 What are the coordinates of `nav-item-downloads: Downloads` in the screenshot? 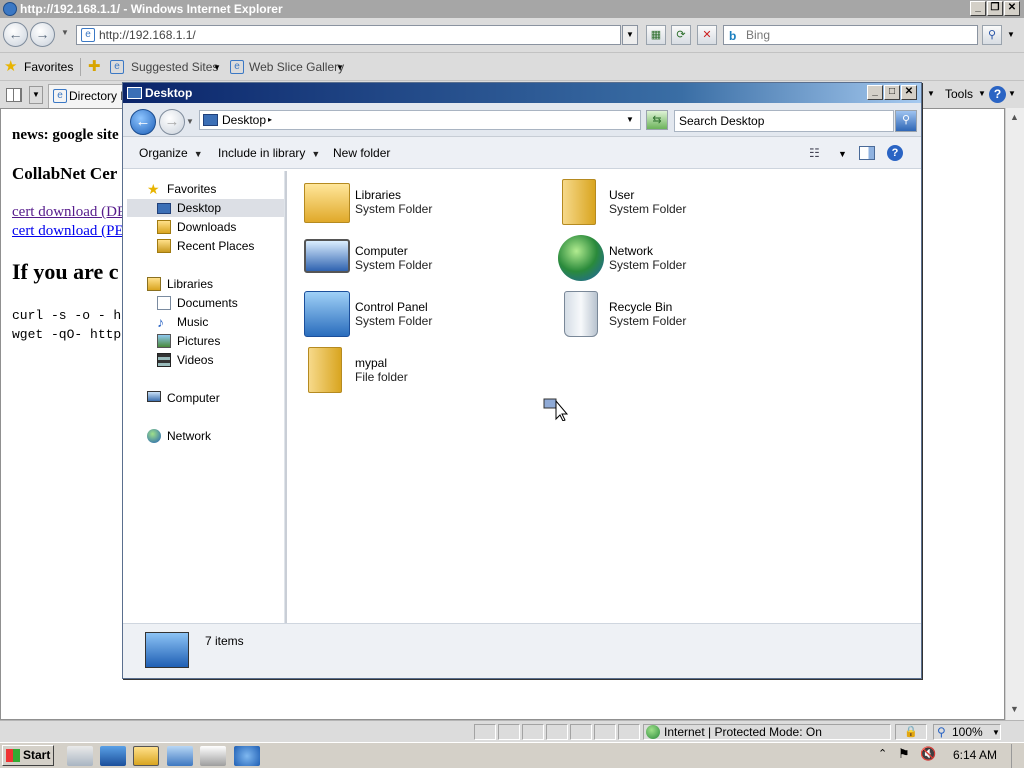 It's located at (205, 227).